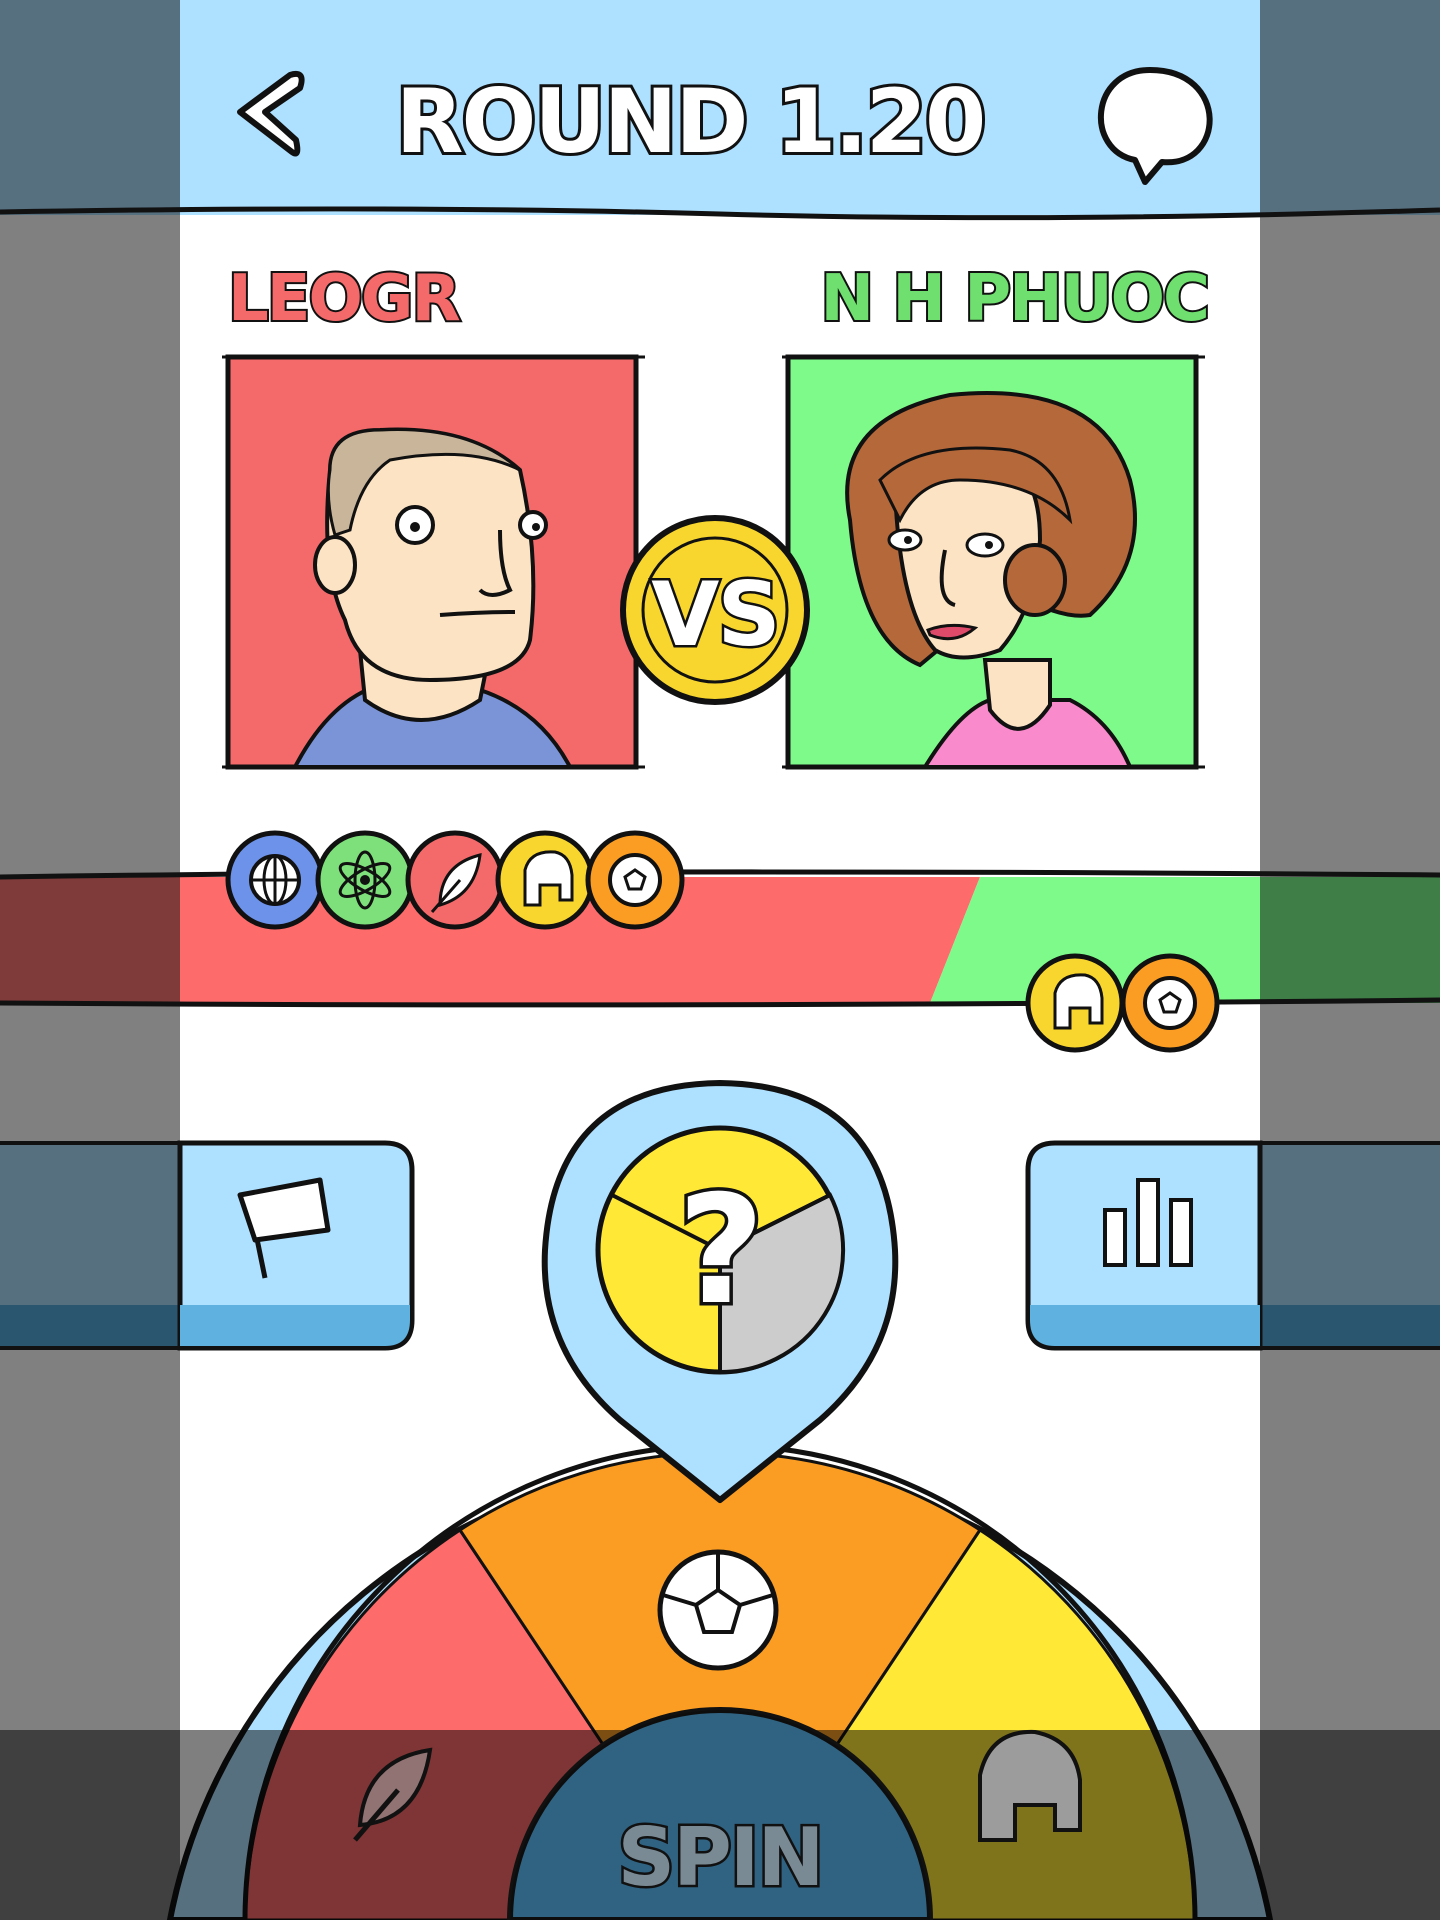 Image resolution: width=1440 pixels, height=1920 pixels. Describe the element at coordinates (275, 880) in the screenshot. I see `globe-icon` at that location.